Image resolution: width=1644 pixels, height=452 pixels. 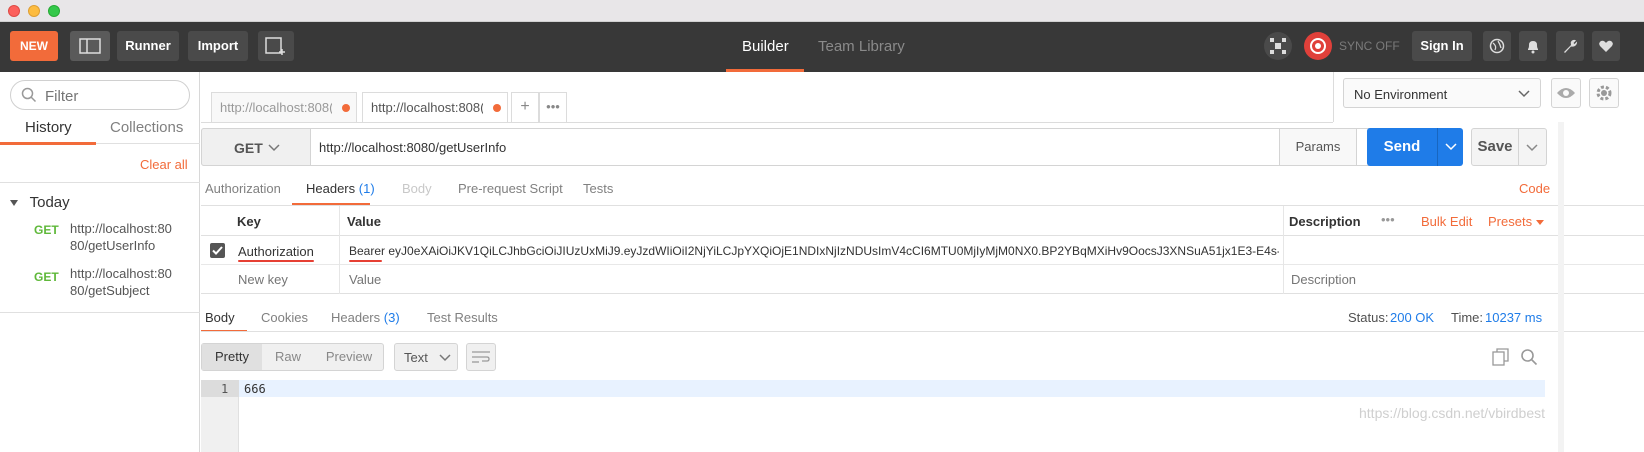 What do you see at coordinates (1566, 93) in the screenshot?
I see `environment-quick-look-button` at bounding box center [1566, 93].